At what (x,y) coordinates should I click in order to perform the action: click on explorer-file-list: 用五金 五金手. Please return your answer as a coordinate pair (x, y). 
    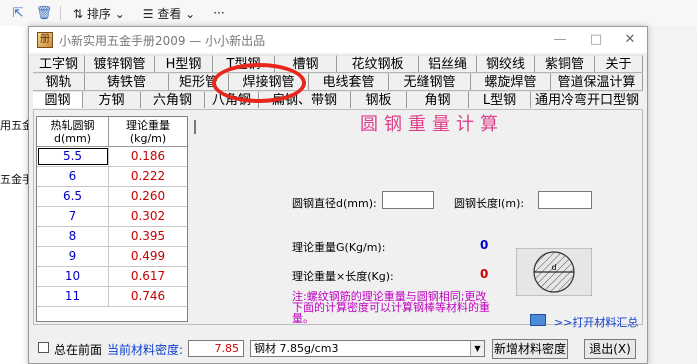
    Looking at the image, I should click on (15, 195).